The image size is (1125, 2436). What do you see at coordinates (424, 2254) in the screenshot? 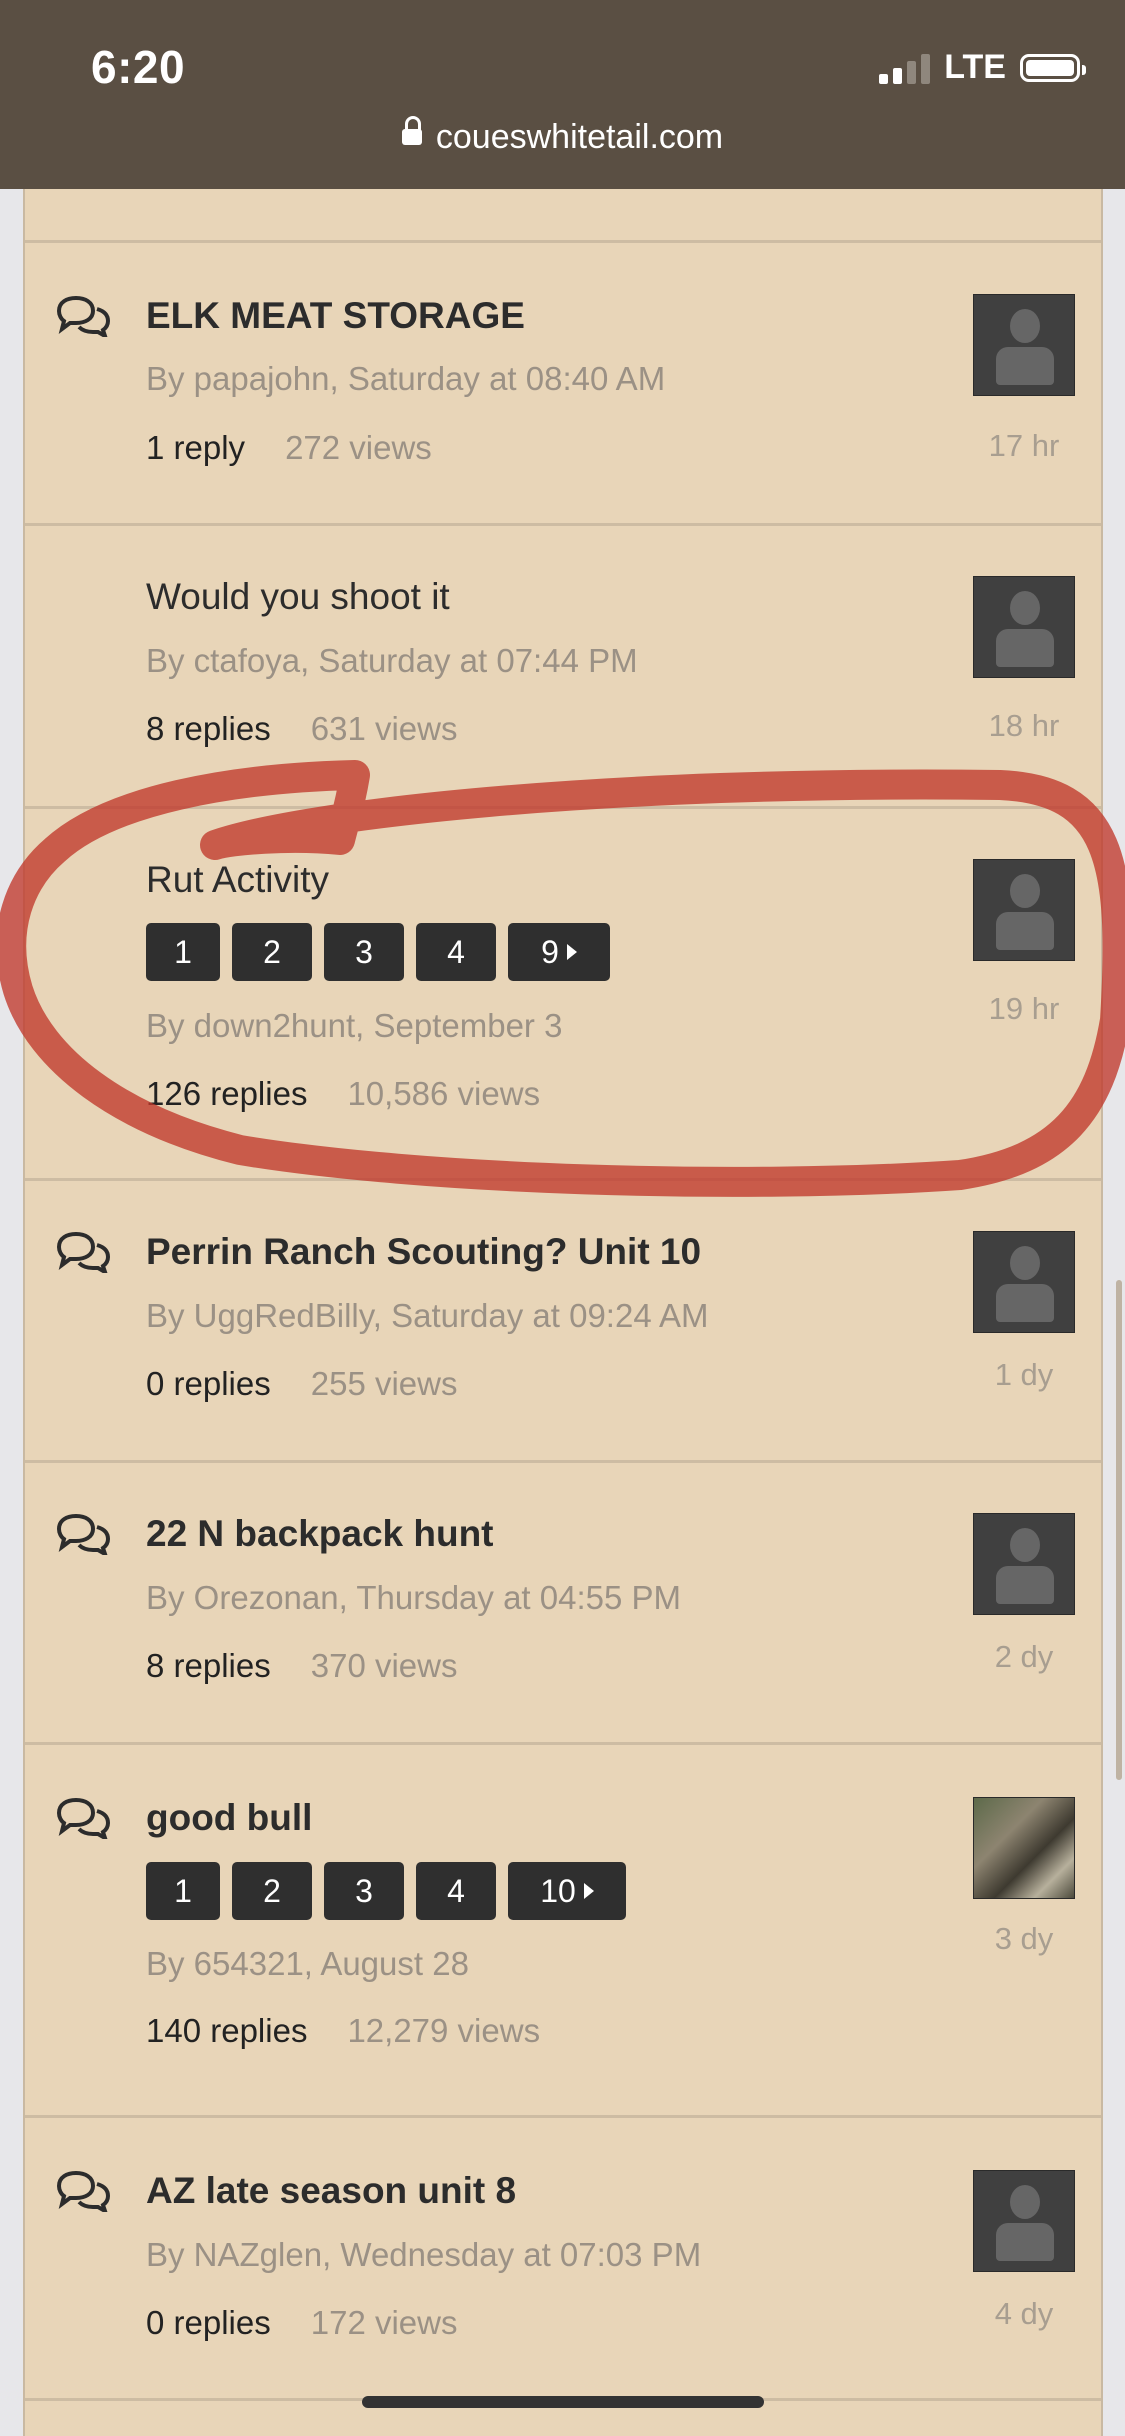
I see `topic-meta: By NAZglen, Wednesday at 07:03 PM` at bounding box center [424, 2254].